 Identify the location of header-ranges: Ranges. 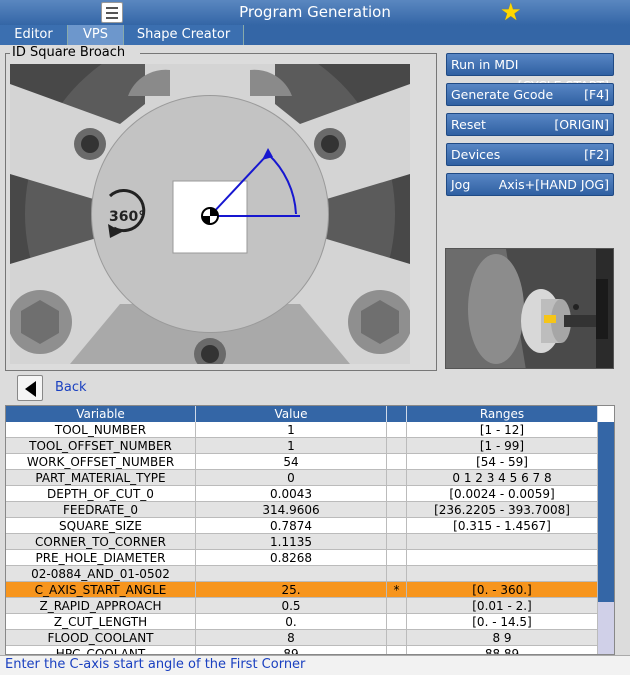
(502, 414).